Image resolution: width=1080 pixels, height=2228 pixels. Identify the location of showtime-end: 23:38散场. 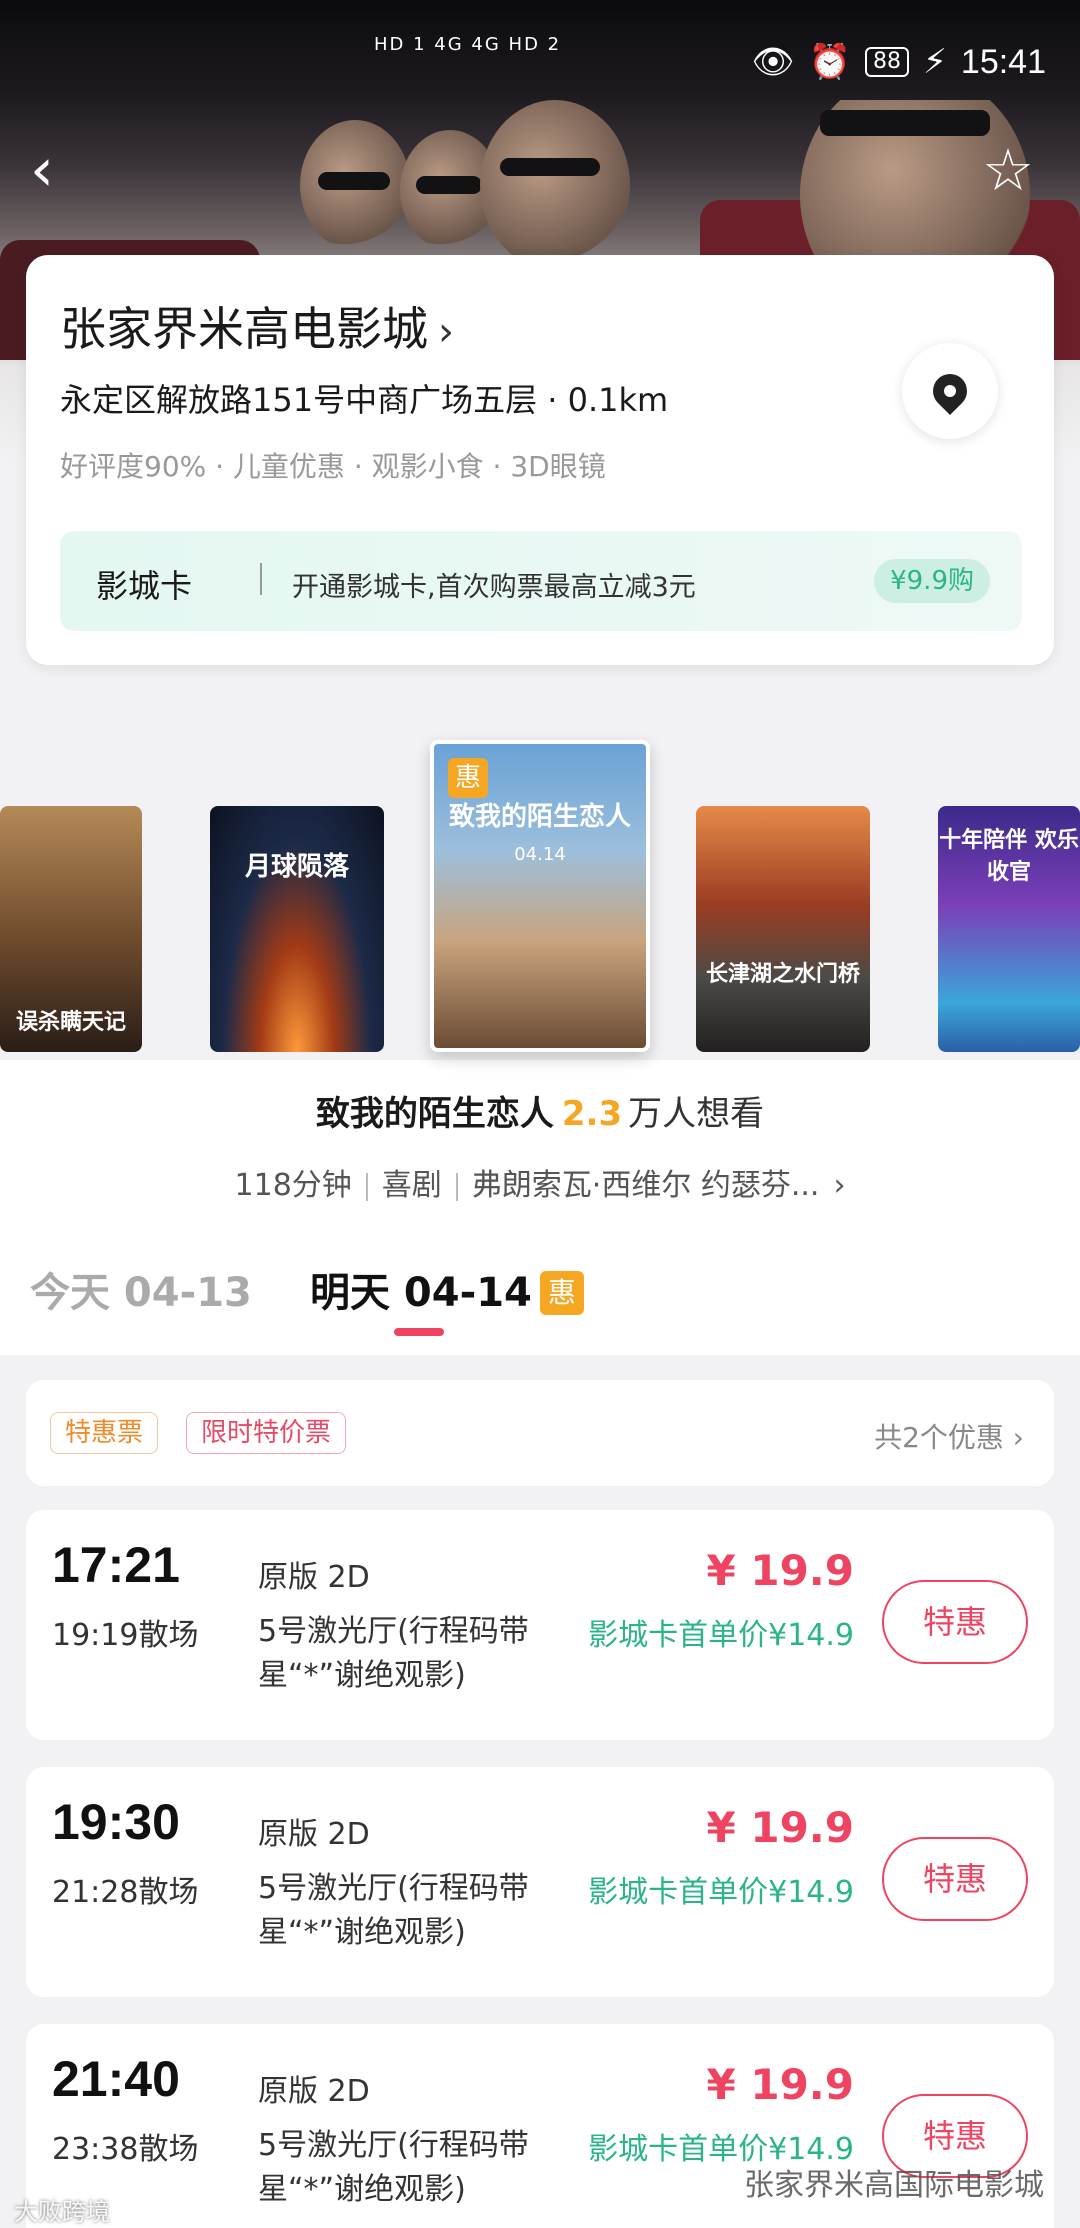
(125, 2149).